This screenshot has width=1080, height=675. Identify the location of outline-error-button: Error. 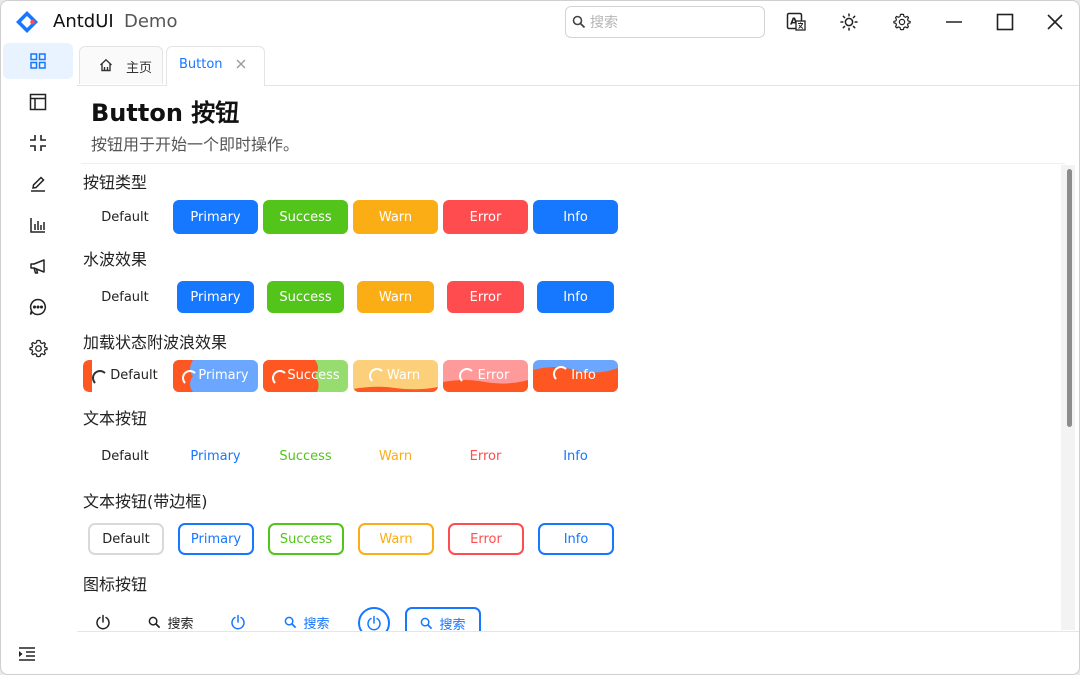
(486, 539).